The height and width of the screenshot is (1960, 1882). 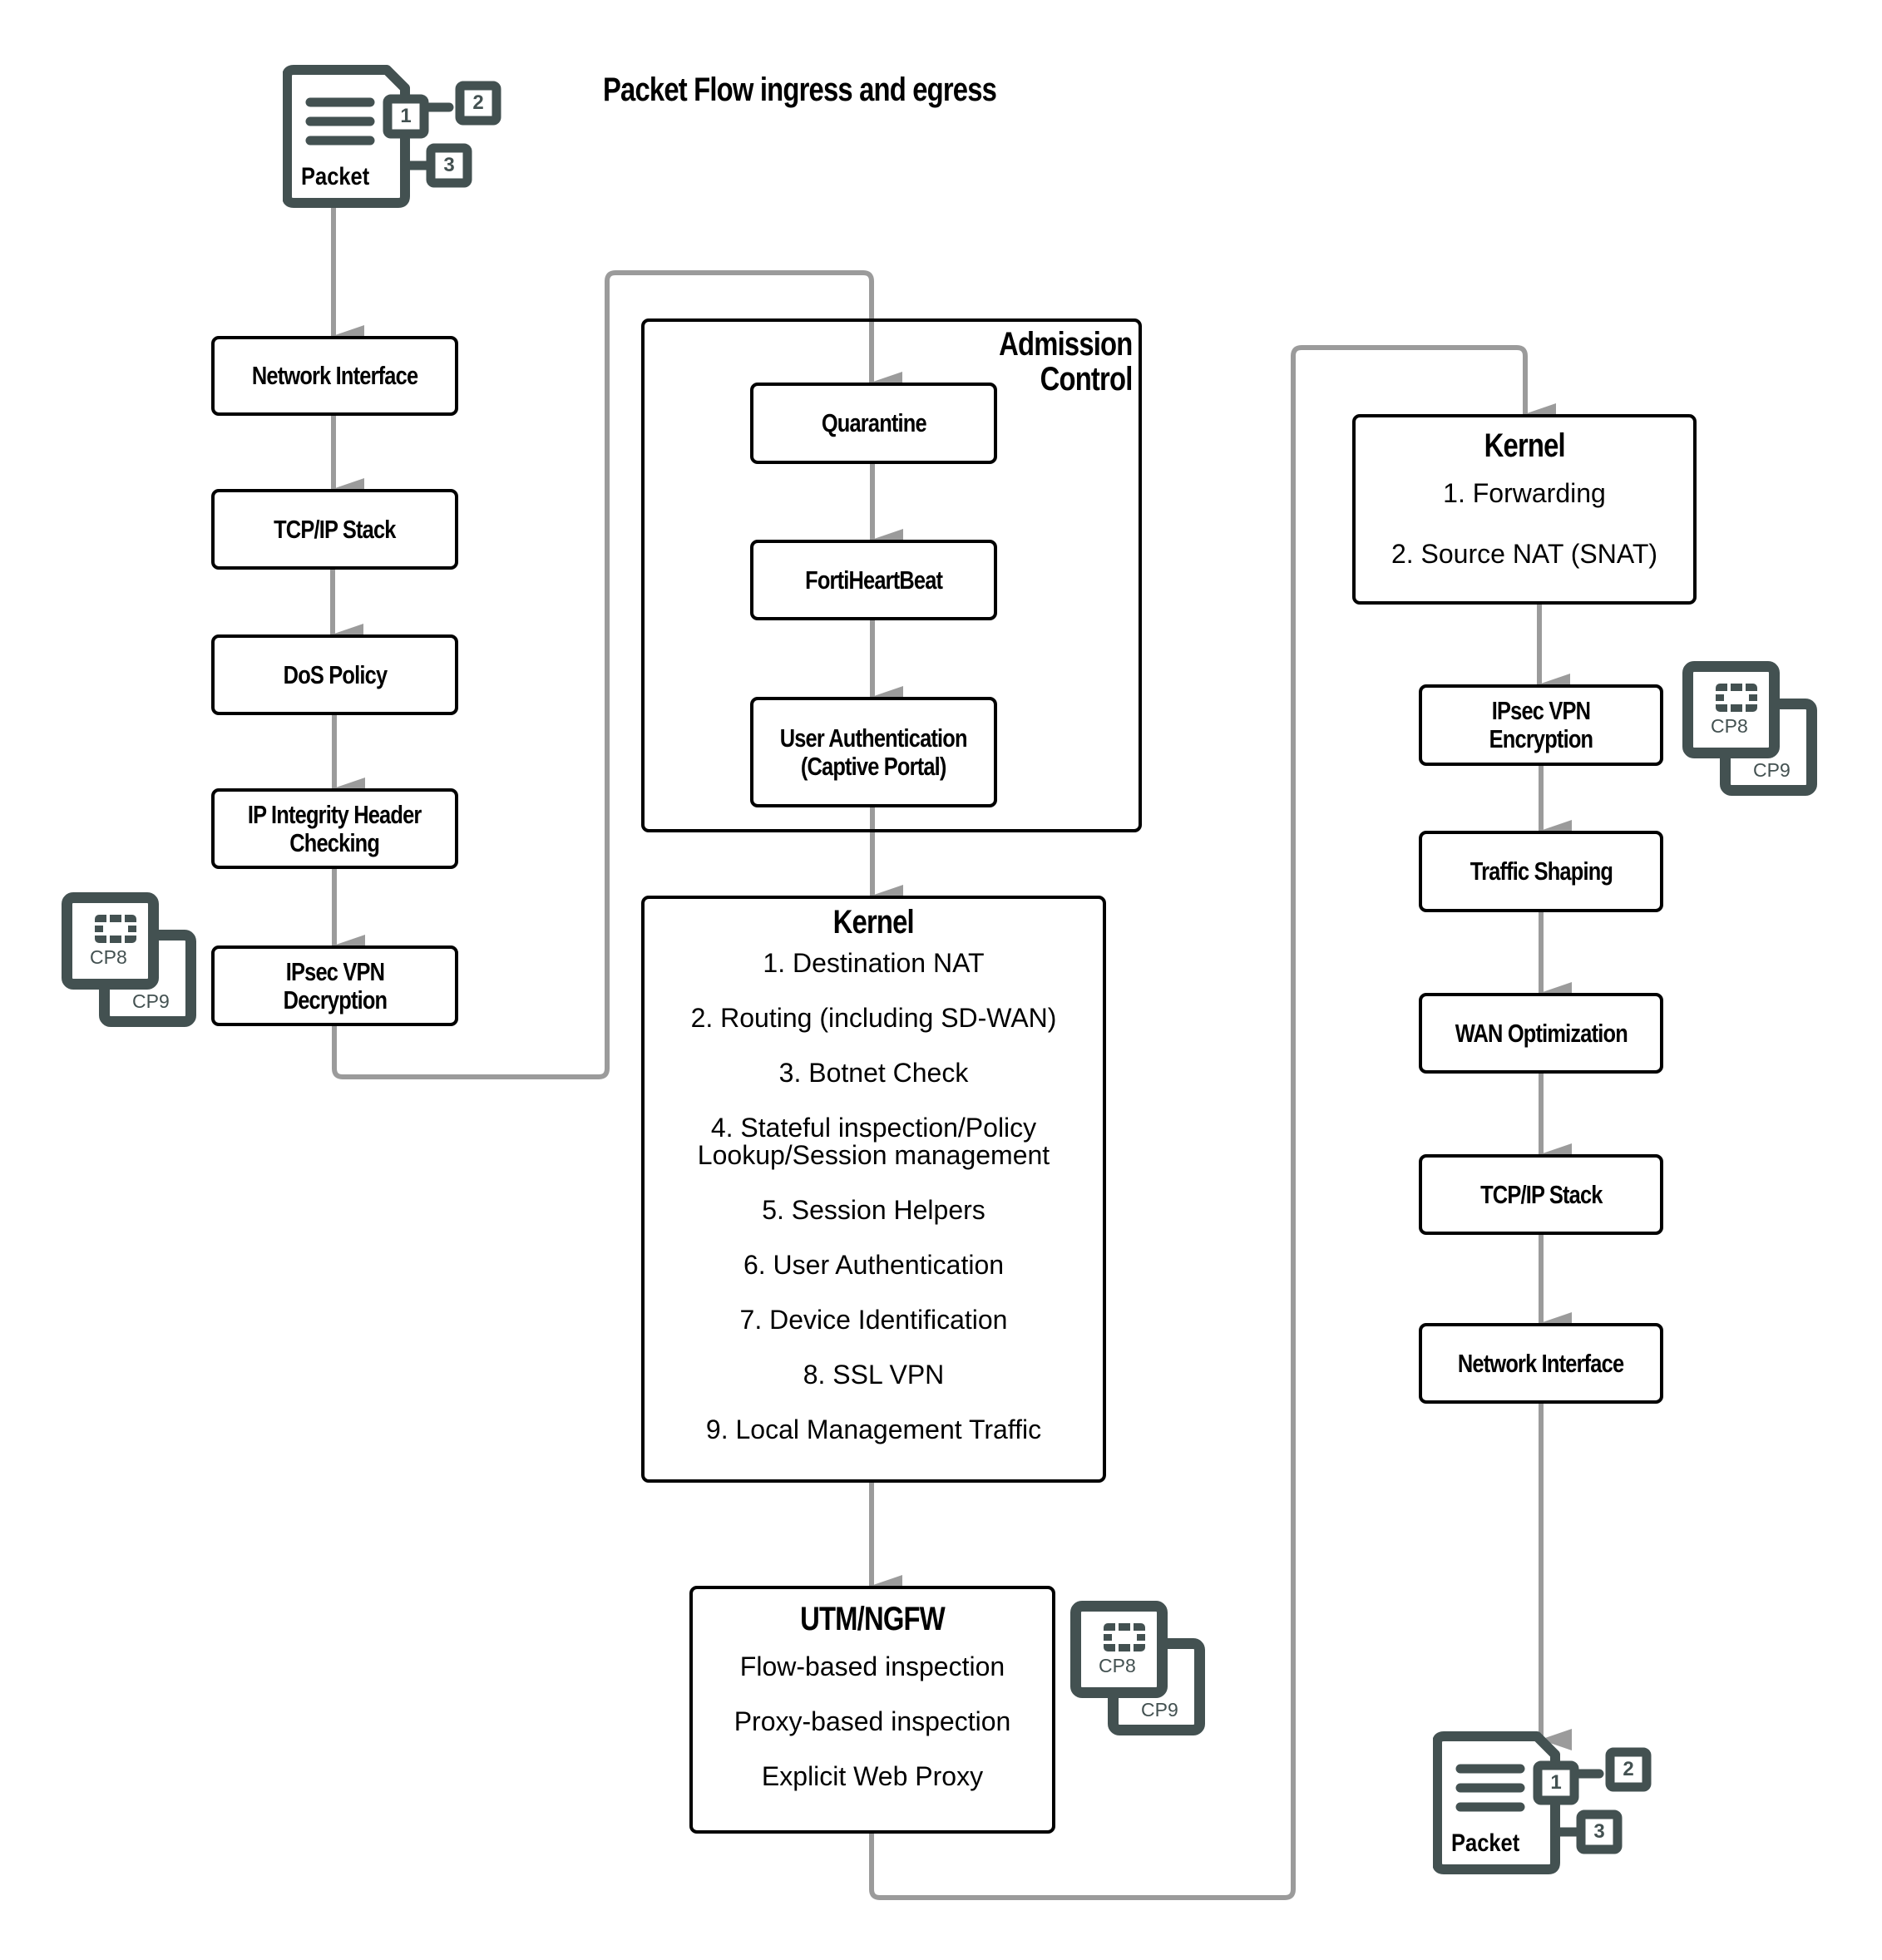 I want to click on step-label: DoS Policy, so click(x=335, y=674).